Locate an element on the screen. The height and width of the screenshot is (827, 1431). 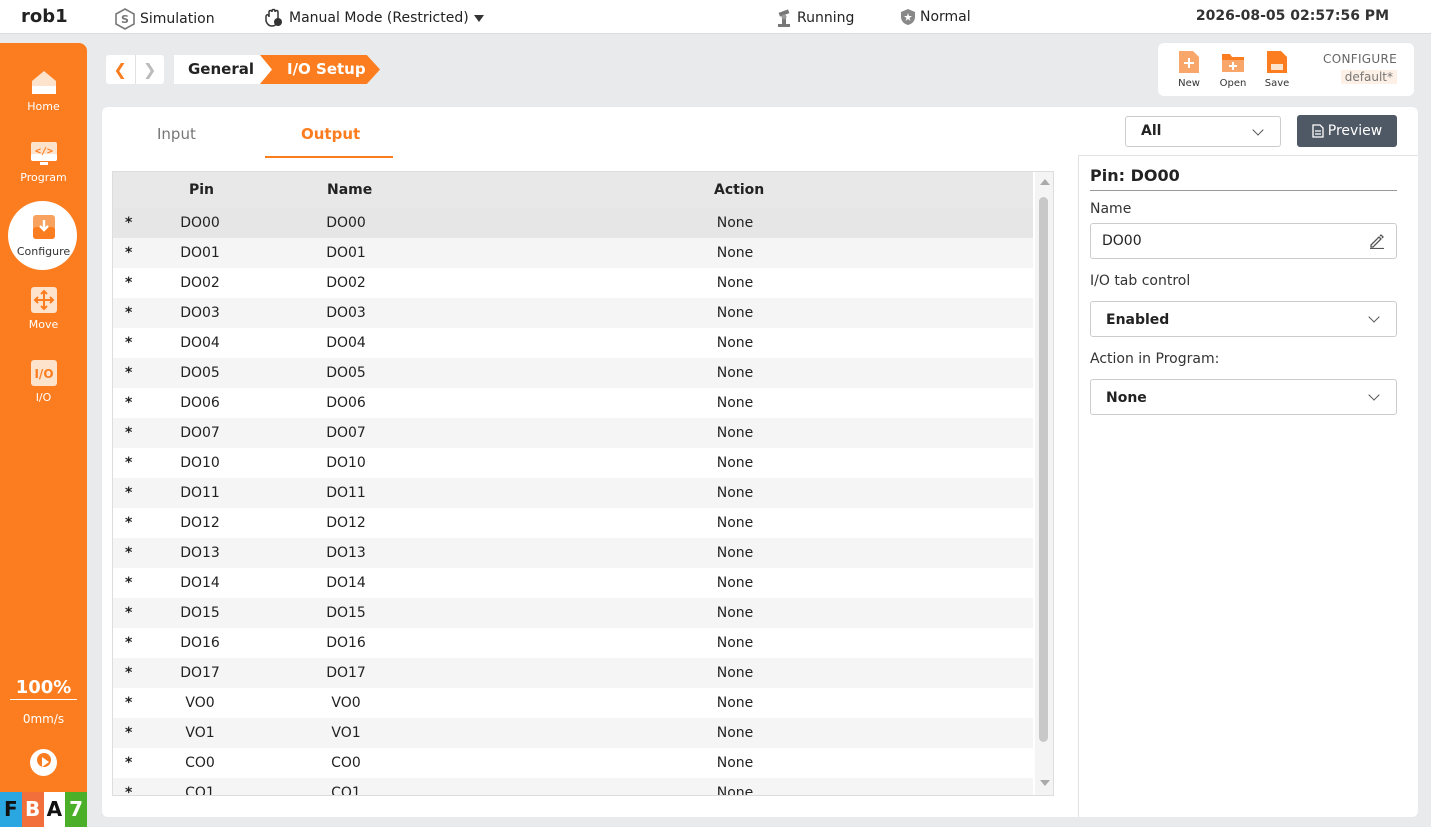
table-row: * DO11 DO11 None is located at coordinates (573, 493).